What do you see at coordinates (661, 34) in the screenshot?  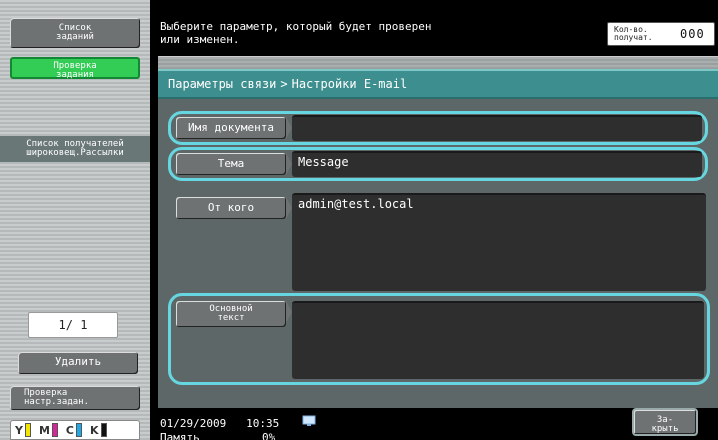 I see `recipient-count: Кол-во. получат. 000` at bounding box center [661, 34].